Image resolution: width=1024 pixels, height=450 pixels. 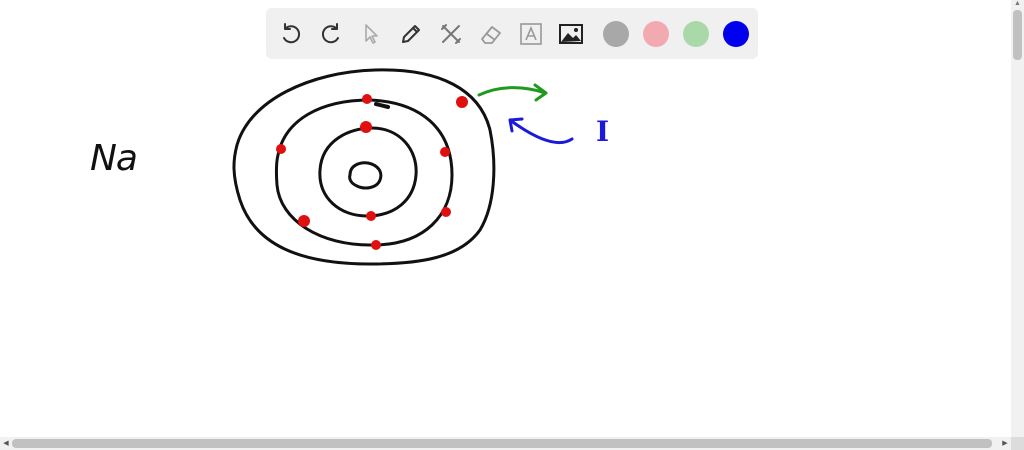 What do you see at coordinates (382, 105) in the screenshot?
I see `shell-mark` at bounding box center [382, 105].